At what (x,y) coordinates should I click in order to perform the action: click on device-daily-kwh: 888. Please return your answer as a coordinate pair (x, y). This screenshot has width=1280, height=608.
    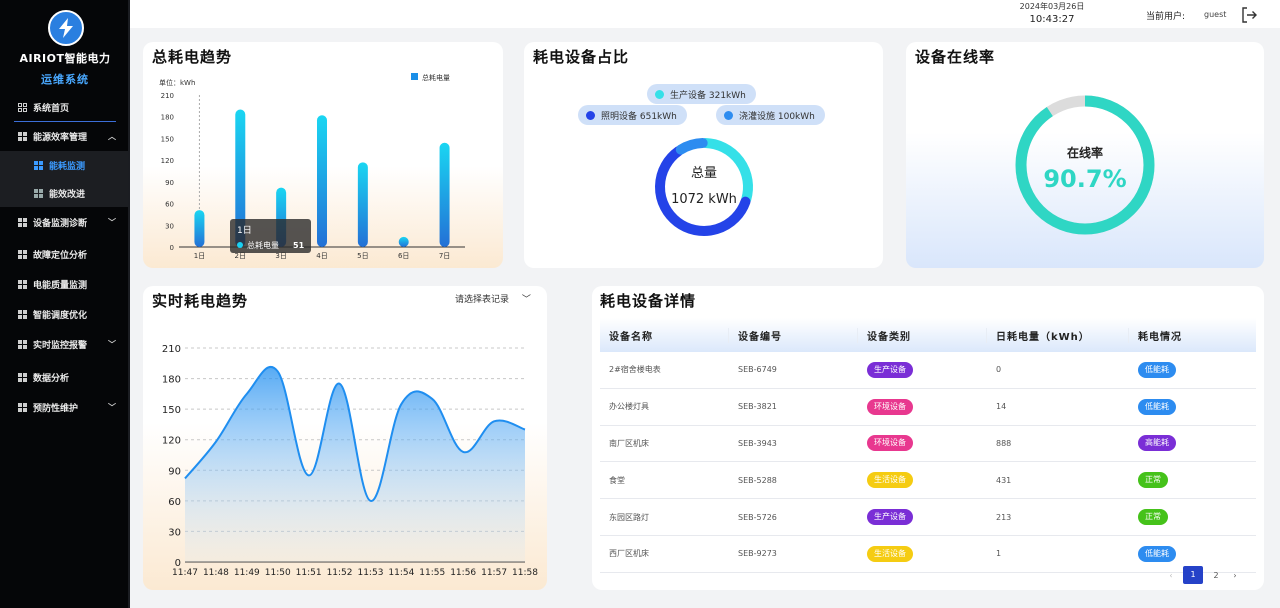
    Looking at the image, I should click on (1004, 443).